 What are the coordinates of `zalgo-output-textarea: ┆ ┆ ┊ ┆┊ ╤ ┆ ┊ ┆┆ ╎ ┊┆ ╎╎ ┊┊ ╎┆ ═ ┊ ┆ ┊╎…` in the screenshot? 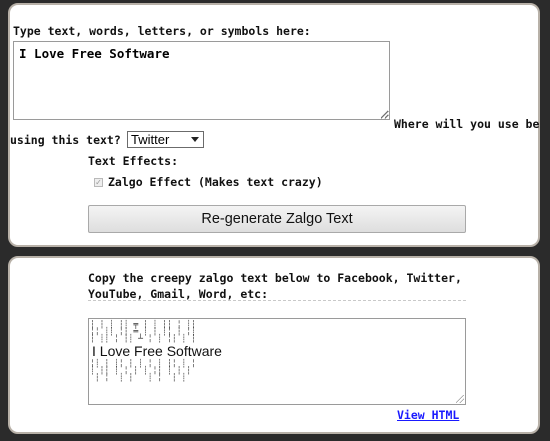 It's located at (277, 361).